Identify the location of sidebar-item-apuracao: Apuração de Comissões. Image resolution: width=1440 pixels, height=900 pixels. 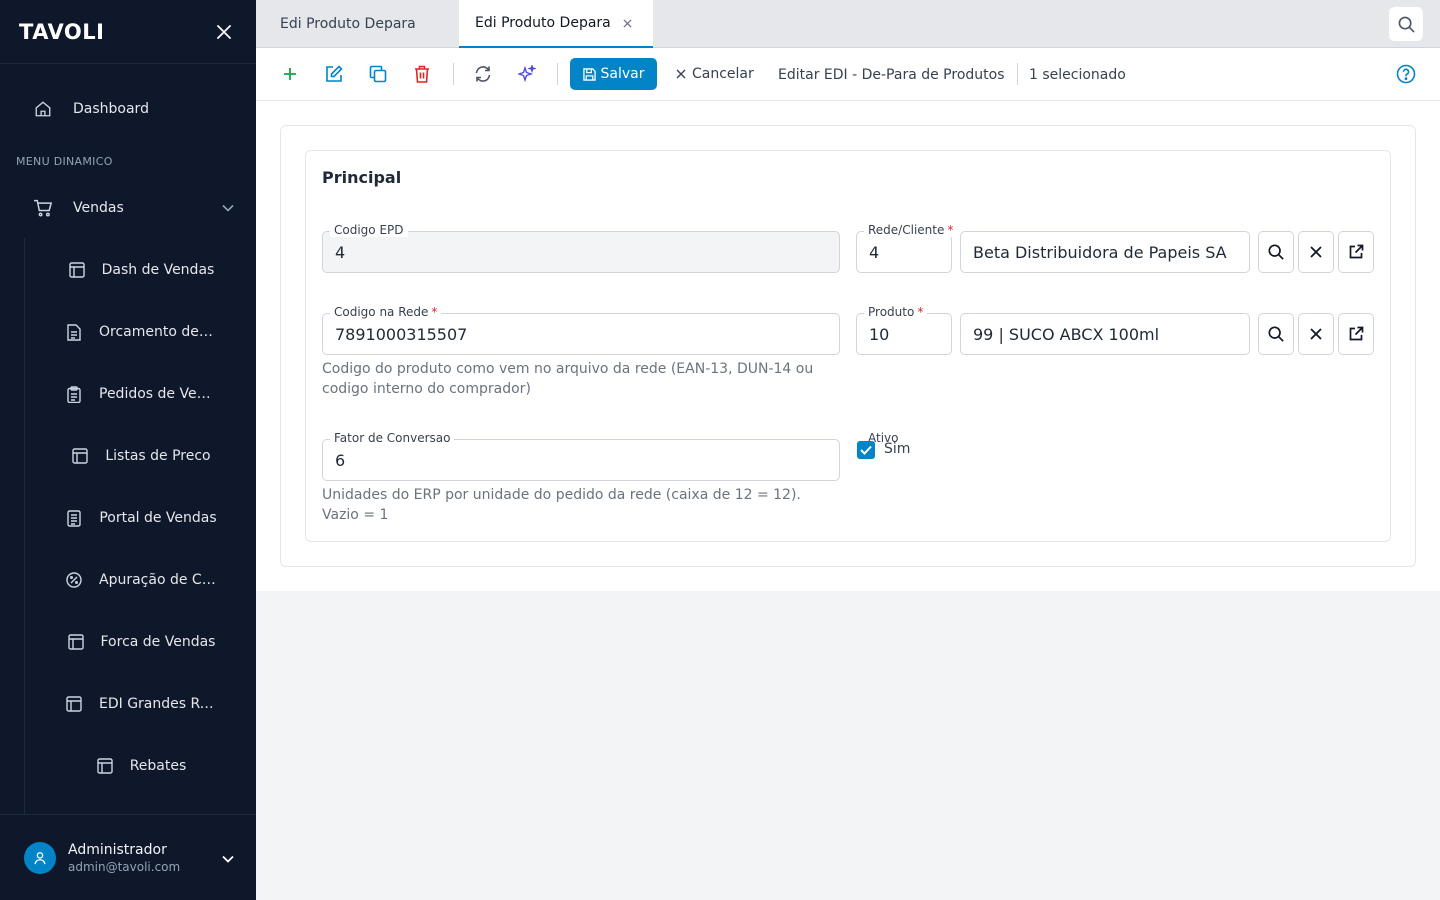
(141, 580).